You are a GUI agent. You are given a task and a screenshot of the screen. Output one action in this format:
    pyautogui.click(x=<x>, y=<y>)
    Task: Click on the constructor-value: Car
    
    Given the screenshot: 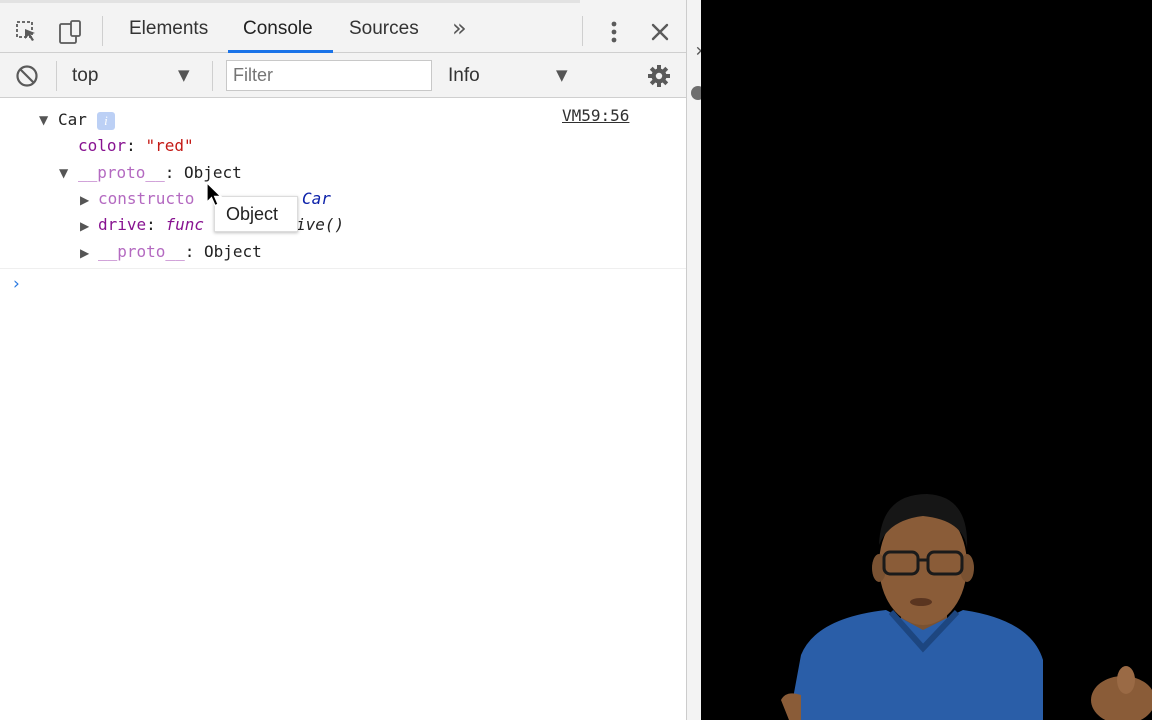 What is the action you would take?
    pyautogui.click(x=316, y=198)
    